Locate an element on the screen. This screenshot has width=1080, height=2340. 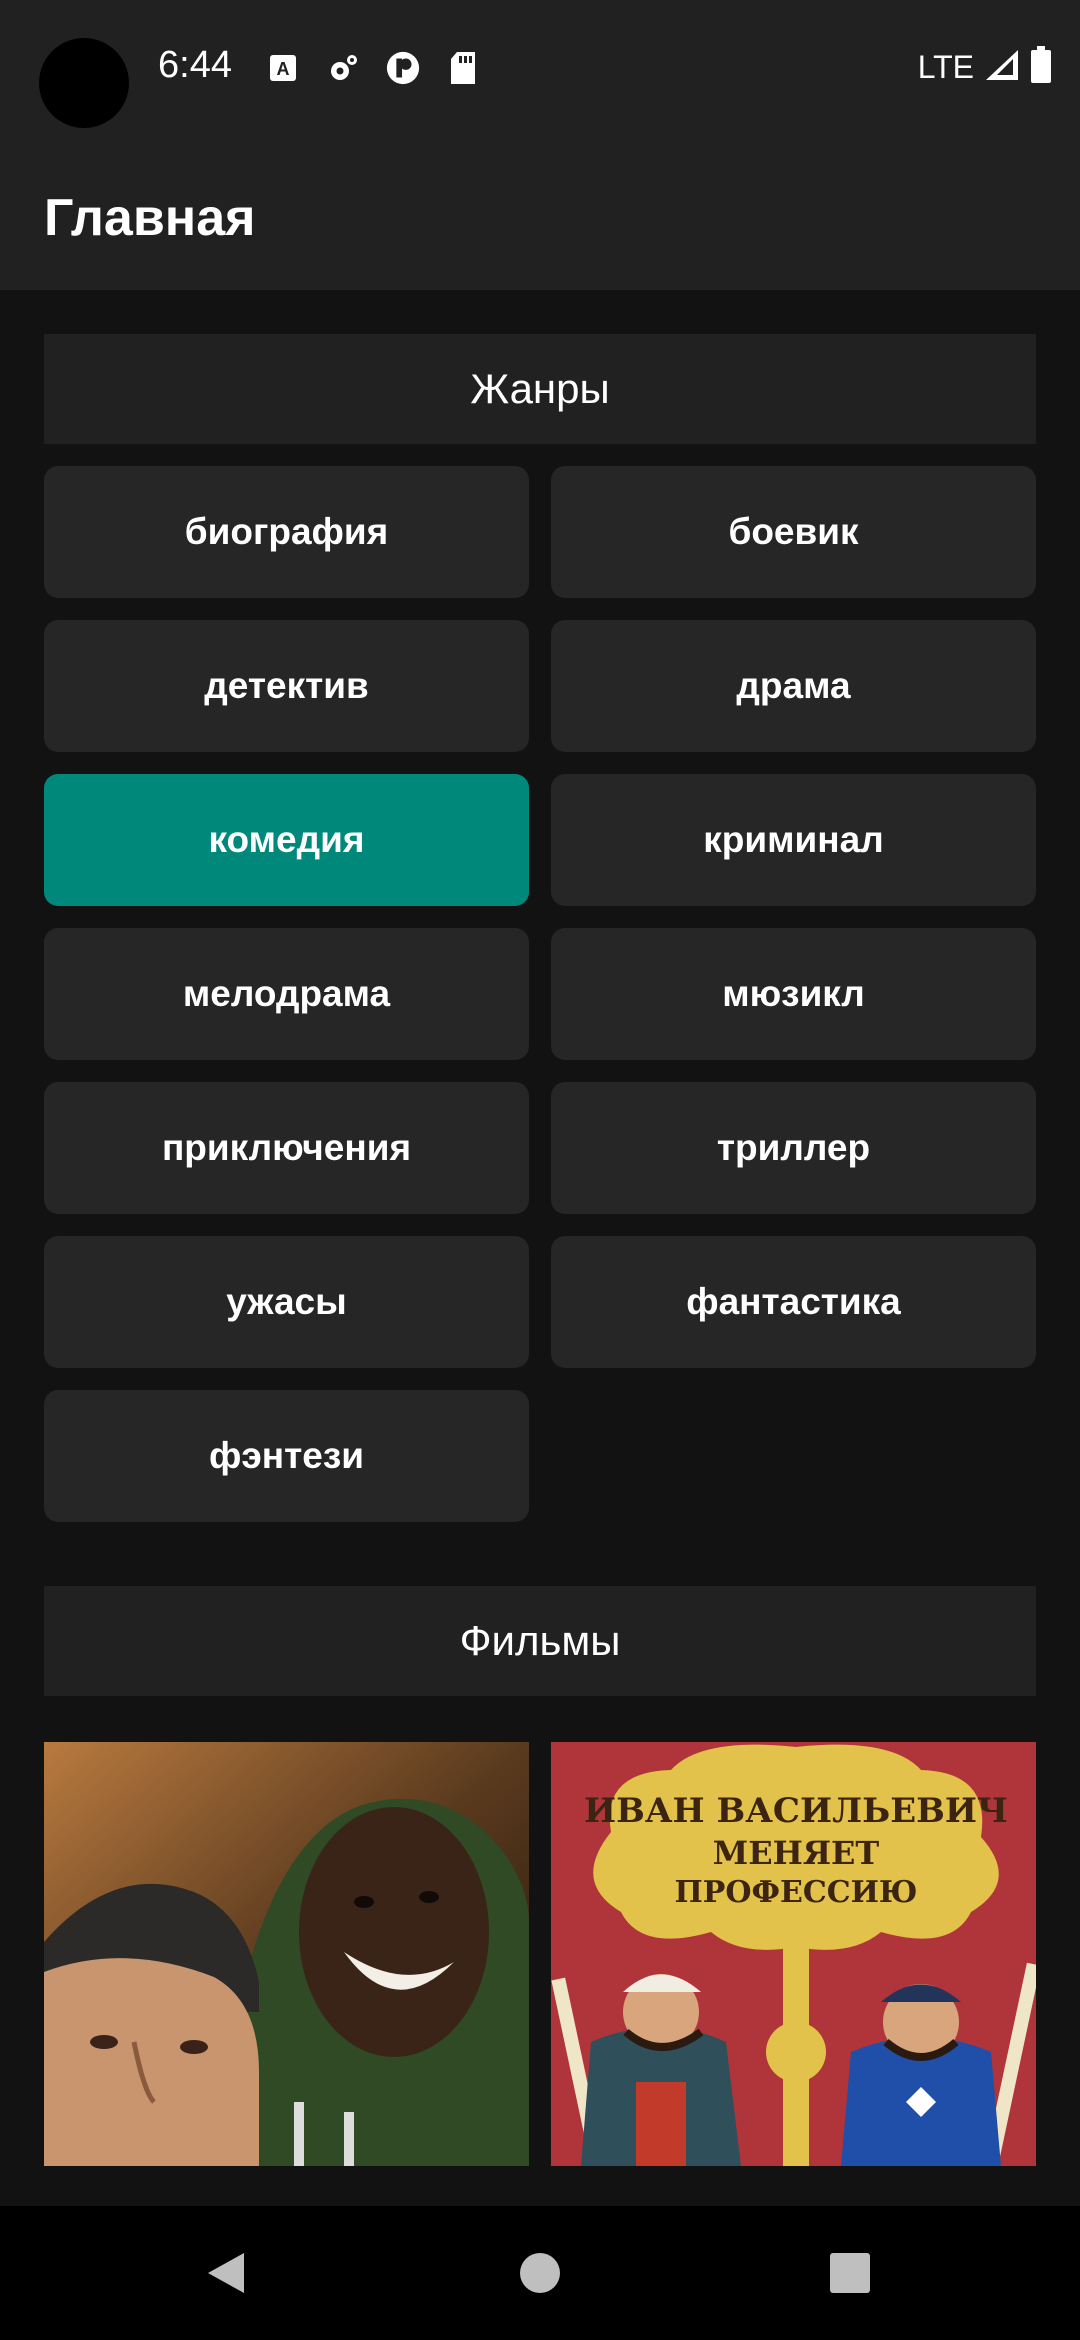
genre-button-comedy: комедия is located at coordinates (286, 840).